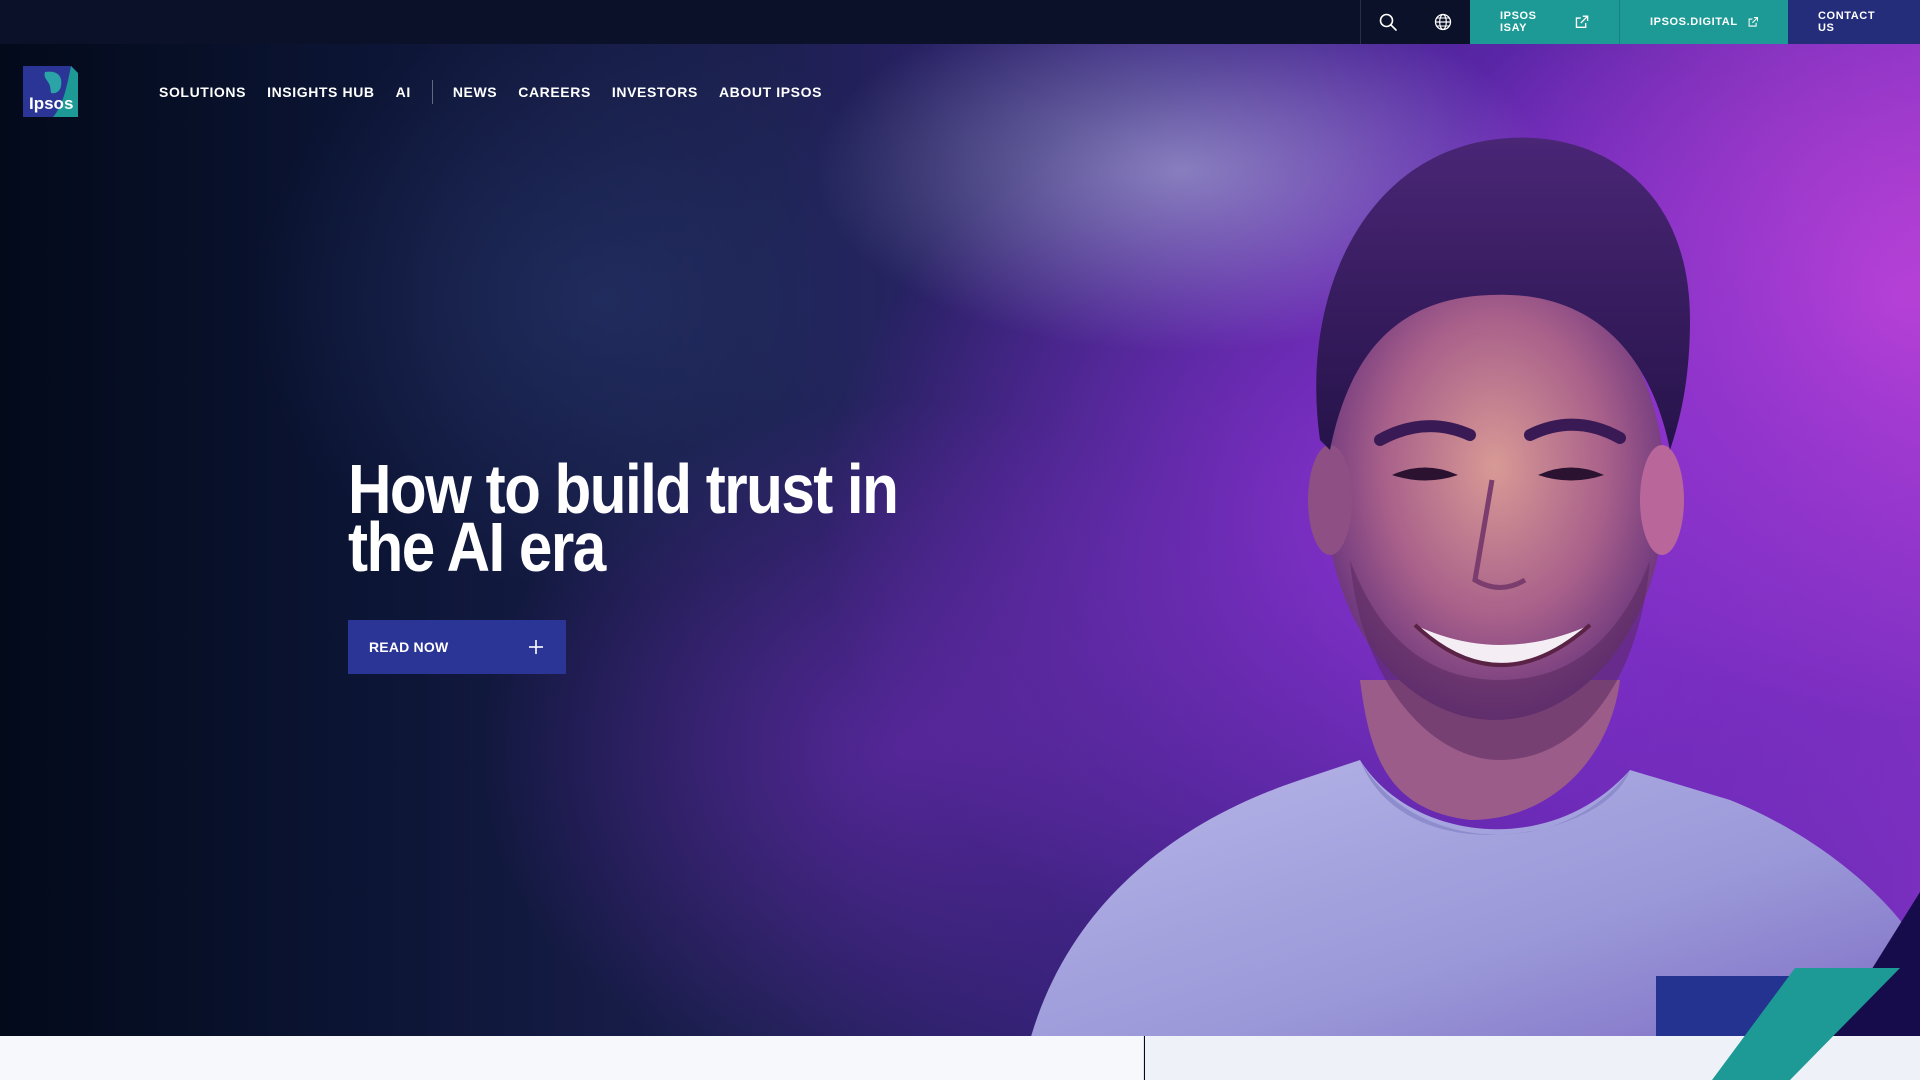 This screenshot has width=1920, height=1080. Describe the element at coordinates (655, 92) in the screenshot. I see `nav-item-investors: INVESTORS` at that location.